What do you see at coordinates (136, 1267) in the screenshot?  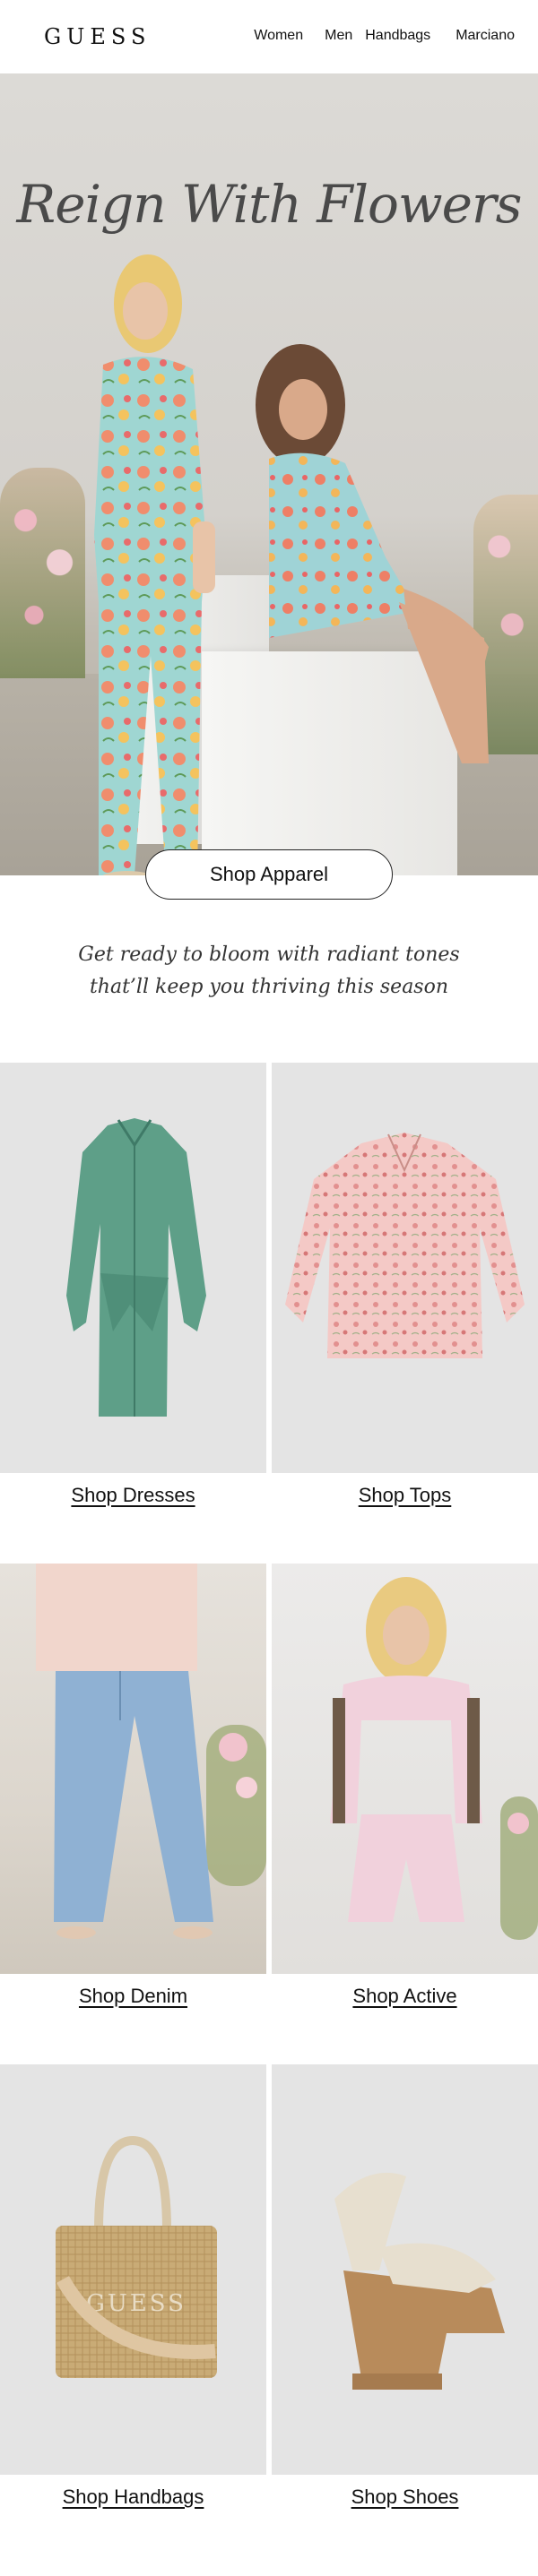 I see `dress-illustration` at bounding box center [136, 1267].